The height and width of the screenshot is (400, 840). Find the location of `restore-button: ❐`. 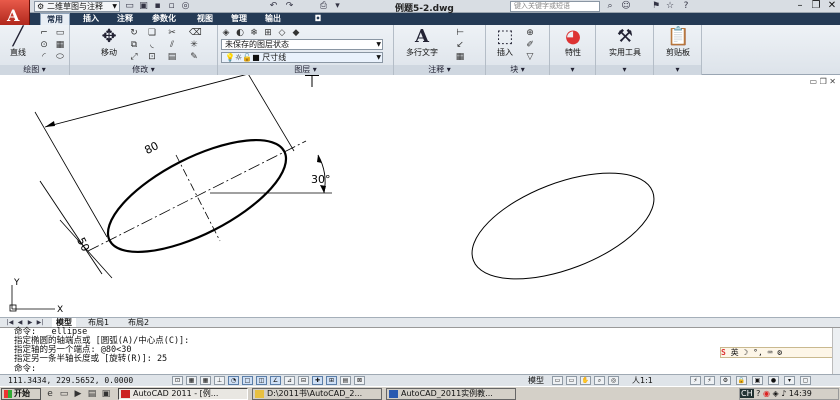

restore-button: ❐ is located at coordinates (816, 6).